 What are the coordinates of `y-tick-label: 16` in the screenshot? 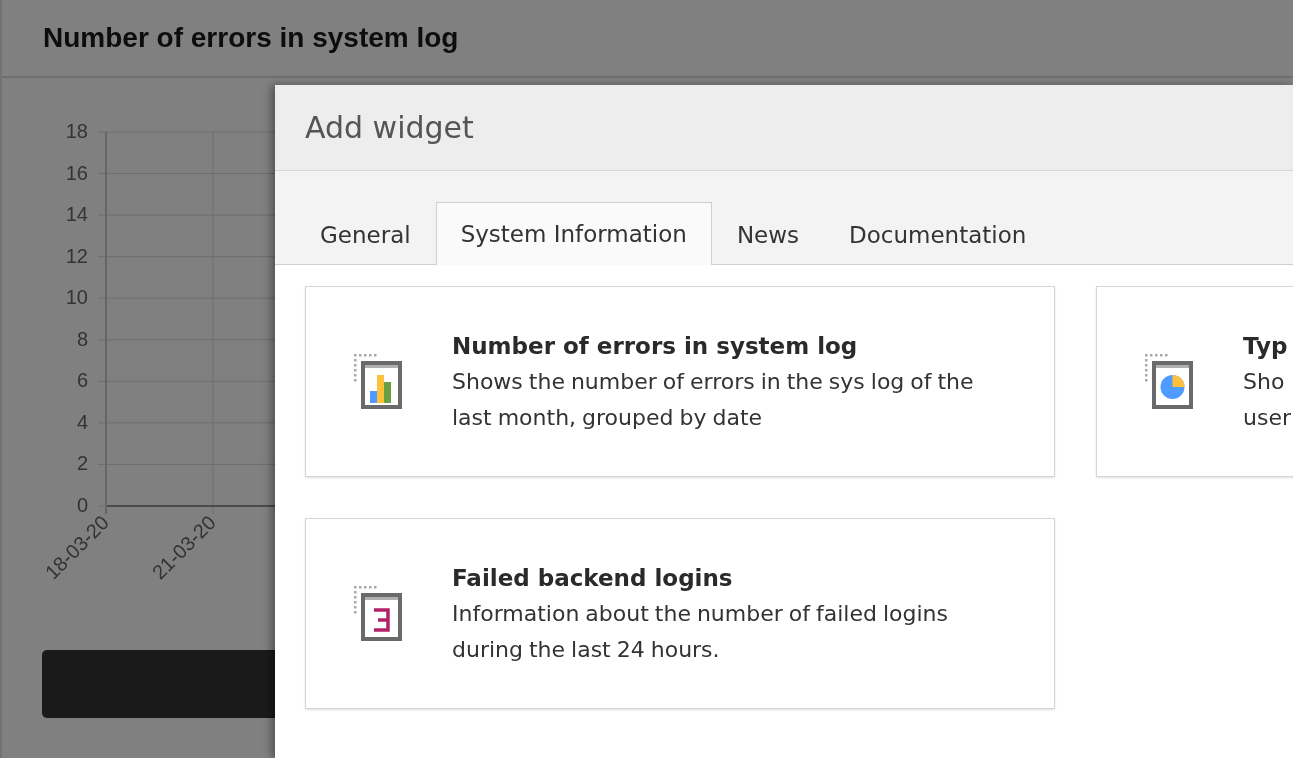 It's located at (76, 172).